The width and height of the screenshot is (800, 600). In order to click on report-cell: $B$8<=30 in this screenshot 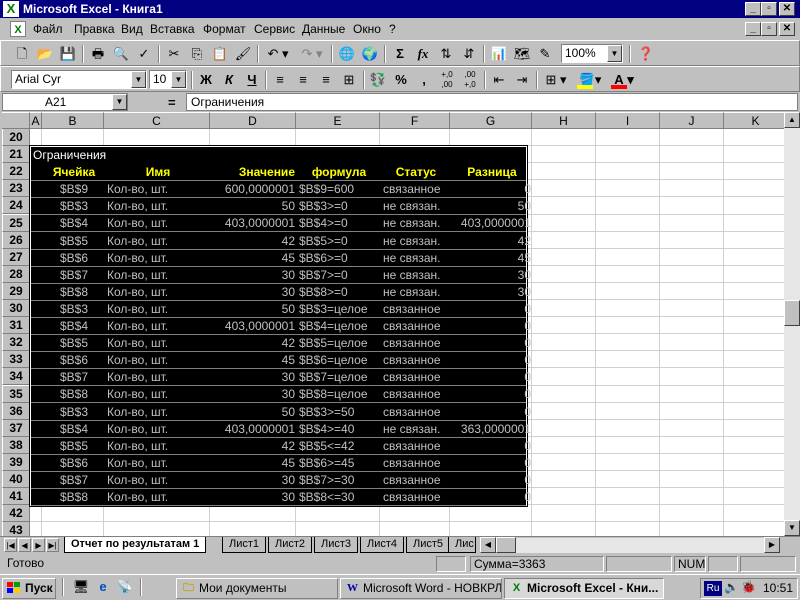, I will do `click(339, 497)`.